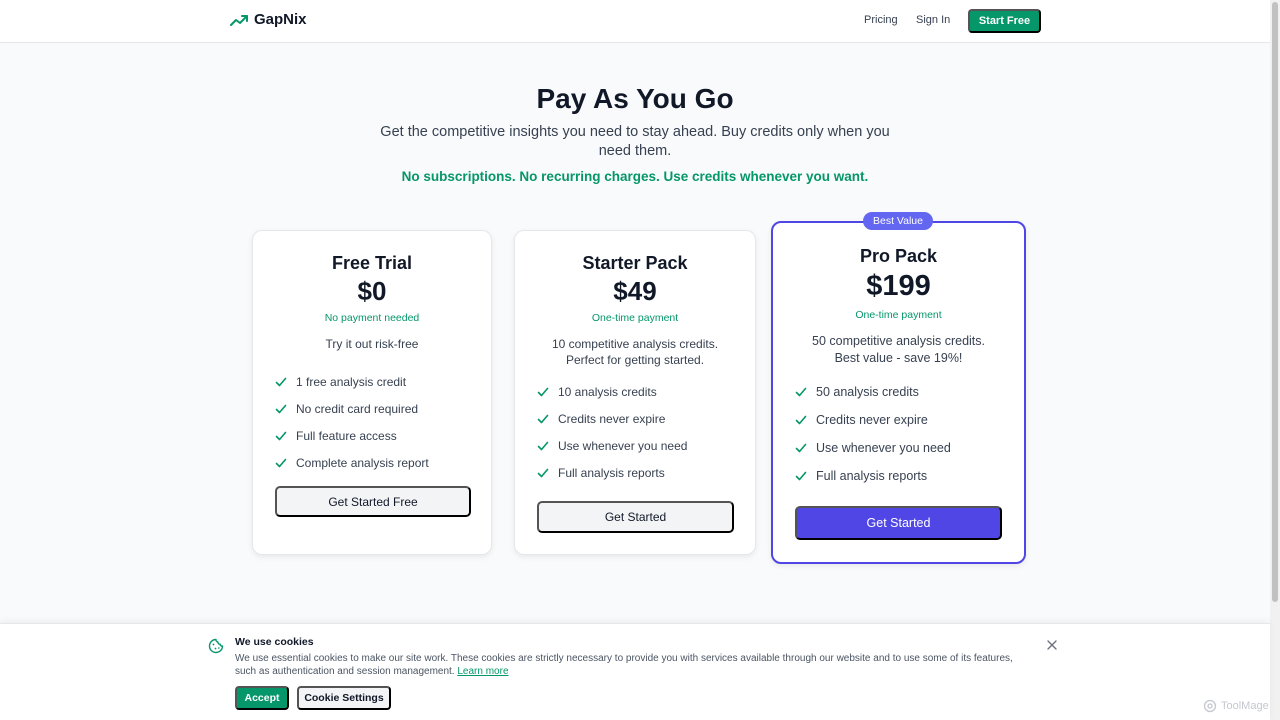 The image size is (1280, 720). I want to click on plan-feature: No credit card required, so click(352, 408).